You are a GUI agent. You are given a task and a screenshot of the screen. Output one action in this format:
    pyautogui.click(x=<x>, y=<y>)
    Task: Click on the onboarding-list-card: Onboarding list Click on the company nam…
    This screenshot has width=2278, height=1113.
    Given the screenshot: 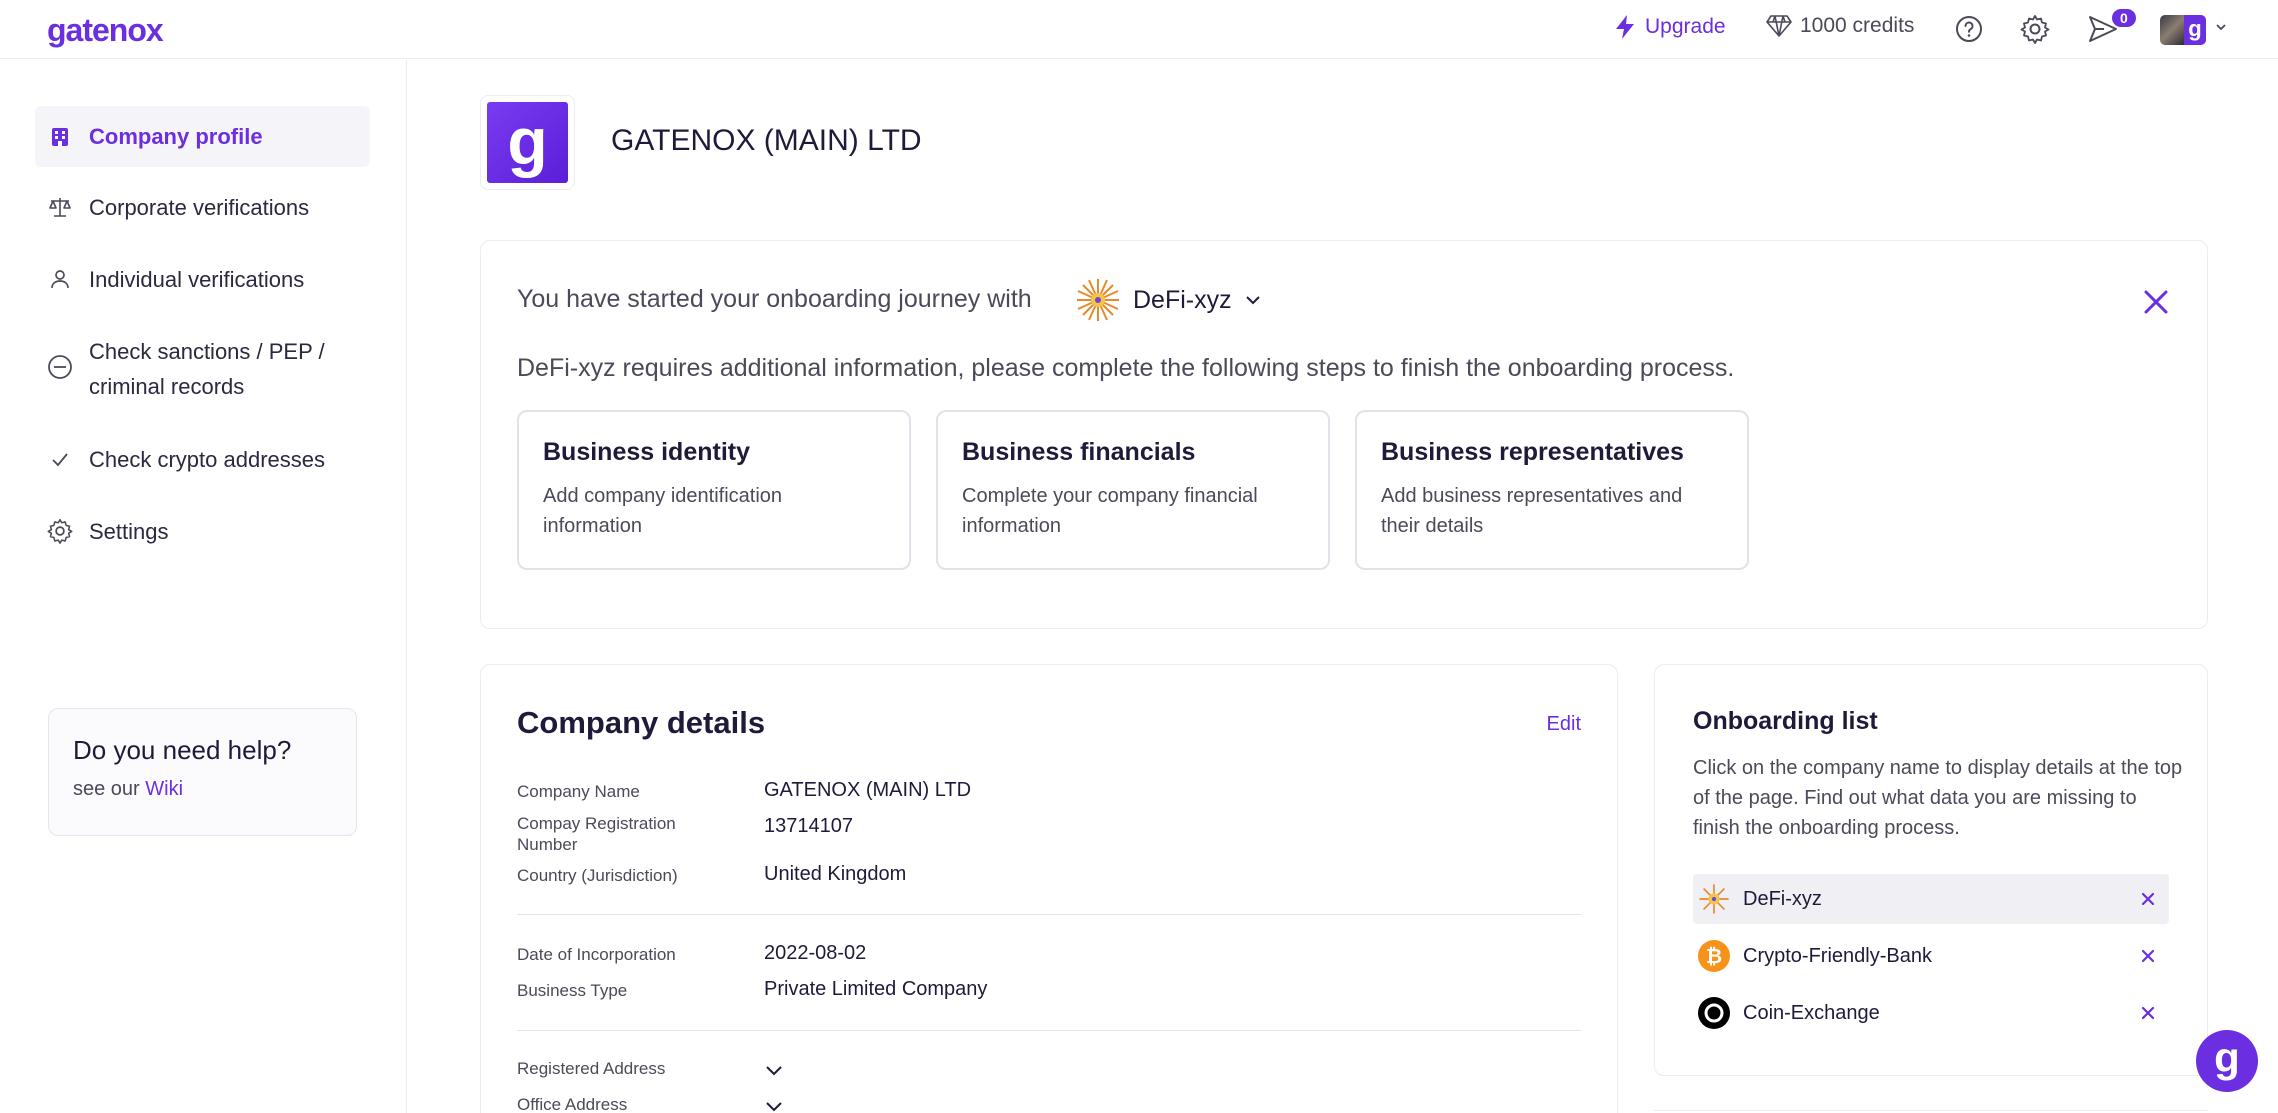 What is the action you would take?
    pyautogui.click(x=1931, y=870)
    